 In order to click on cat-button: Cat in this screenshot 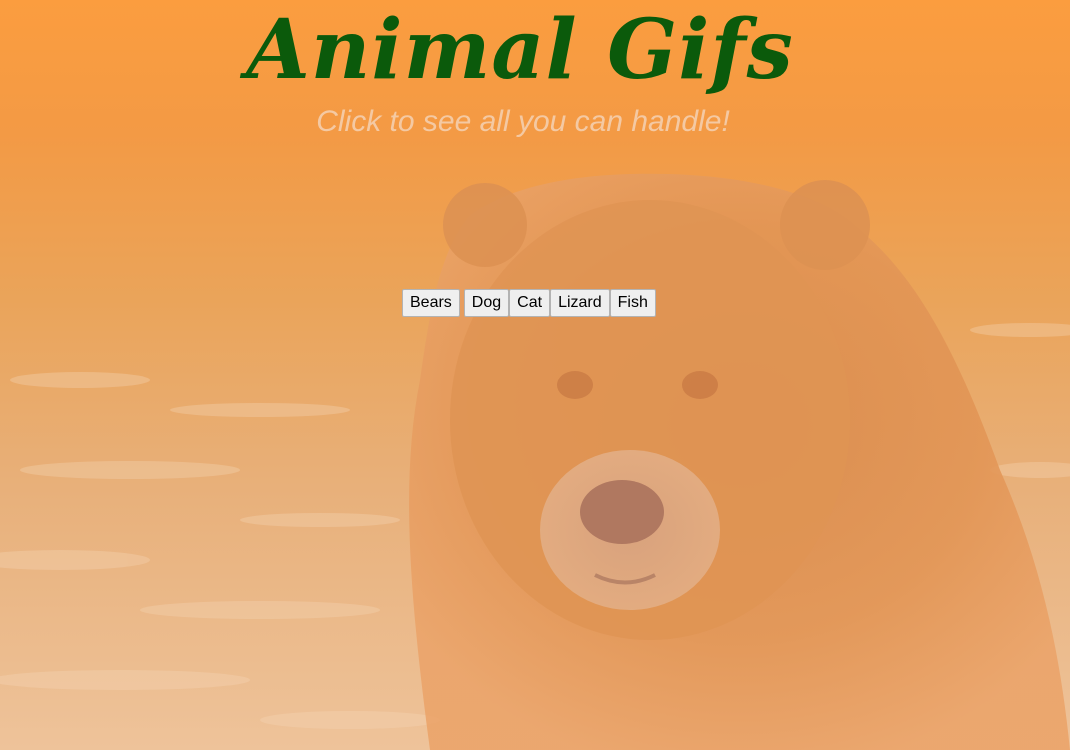, I will do `click(530, 303)`.